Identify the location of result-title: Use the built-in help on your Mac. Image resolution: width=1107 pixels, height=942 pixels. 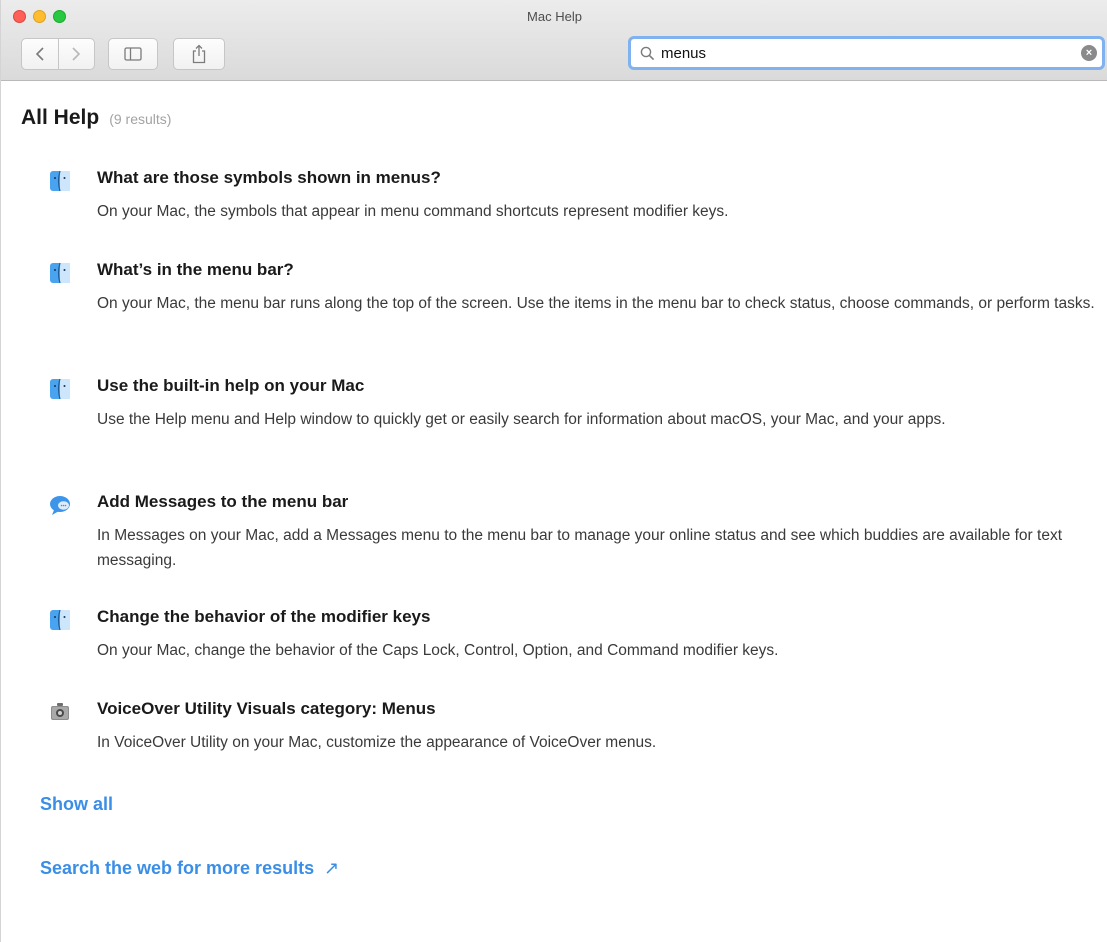
(230, 386).